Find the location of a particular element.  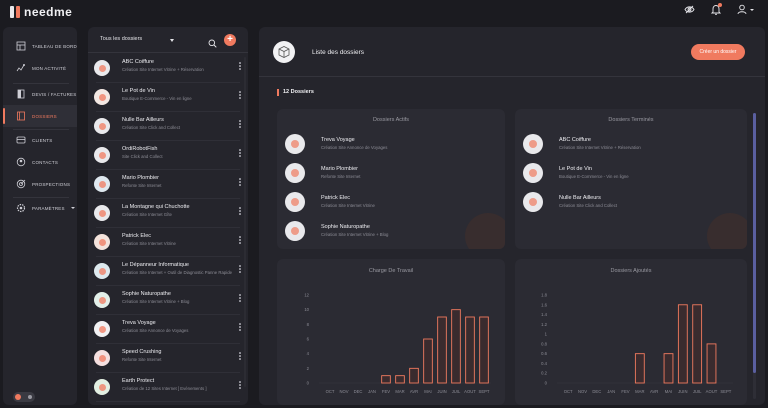

nav-item-settings: PARAMÈTRES is located at coordinates (40, 208).